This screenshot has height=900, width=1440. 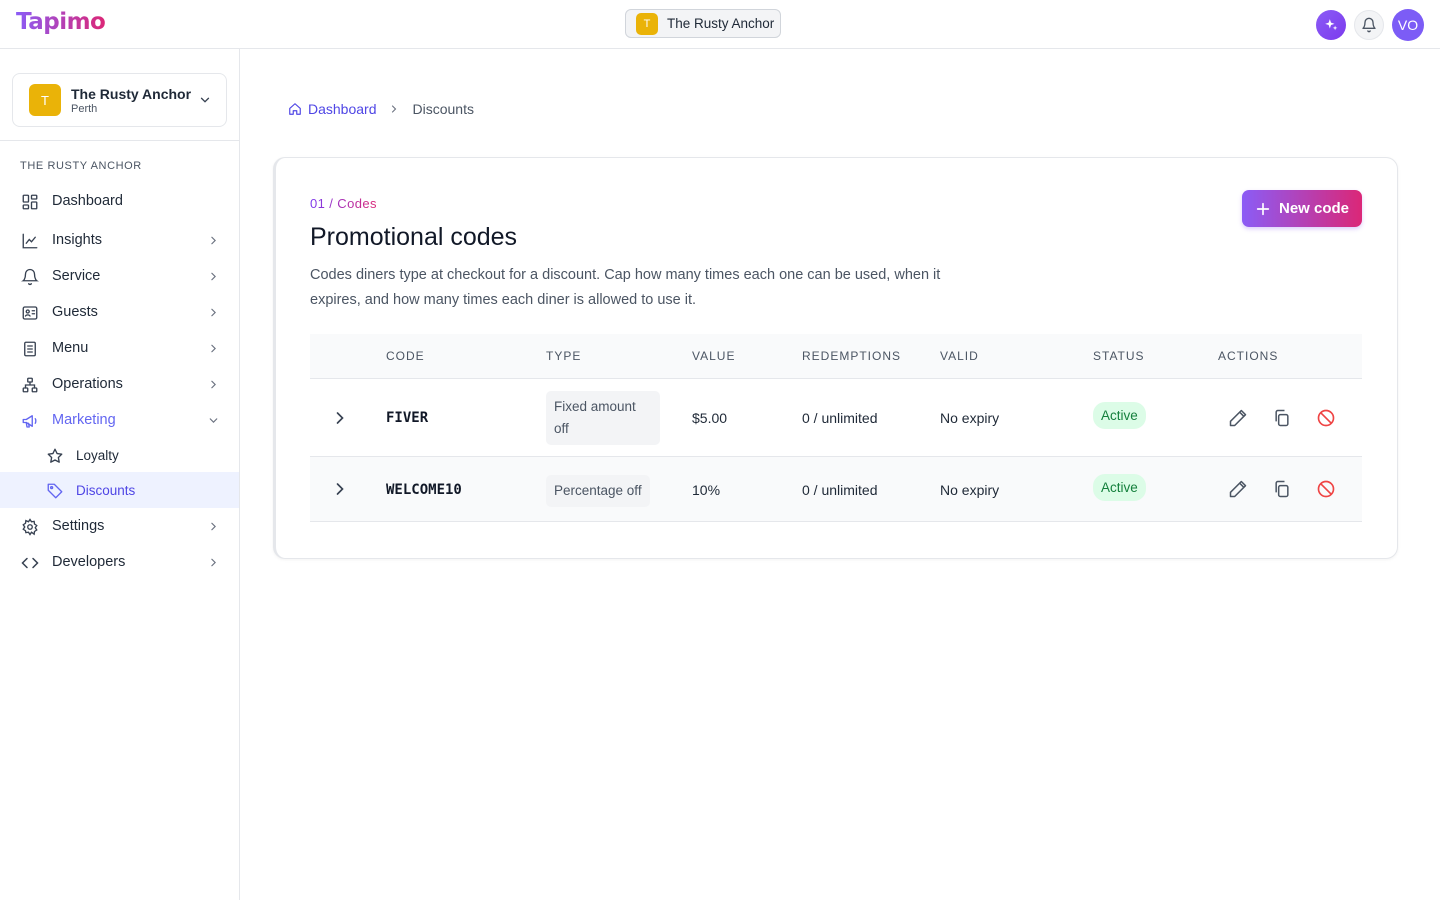 I want to click on column-header-actions: ACTIONS, so click(x=1248, y=356).